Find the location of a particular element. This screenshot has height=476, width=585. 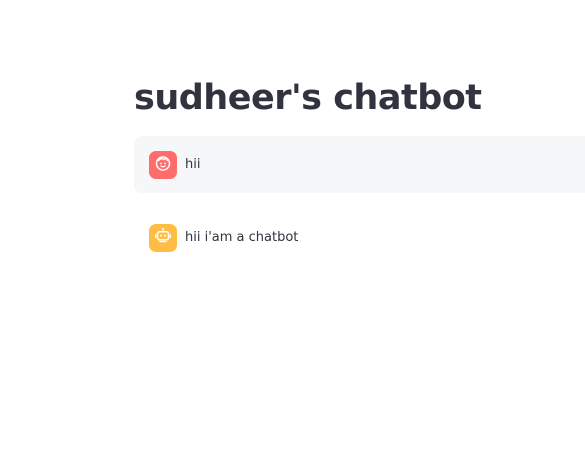

user-avatar is located at coordinates (163, 164).